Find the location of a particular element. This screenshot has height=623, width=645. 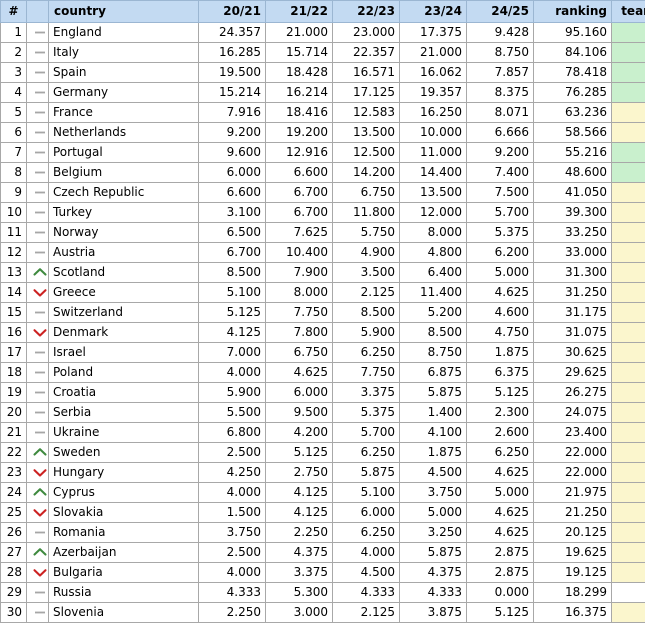

cell-rank: 27 is located at coordinates (14, 553).